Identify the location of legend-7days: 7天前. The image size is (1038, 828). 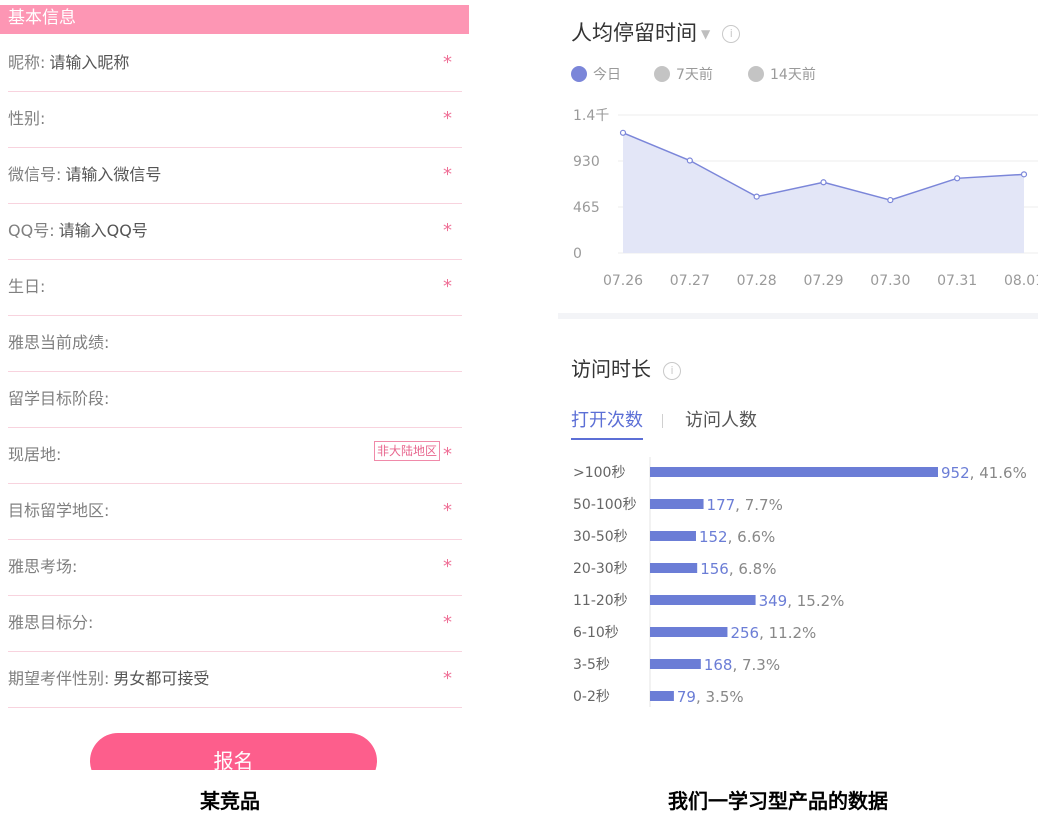
(683, 74).